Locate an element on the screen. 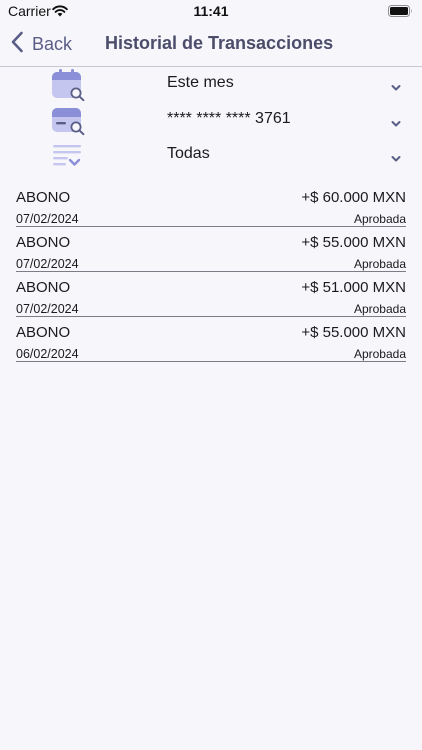 This screenshot has height=750, width=422. type-value: Todas is located at coordinates (188, 153).